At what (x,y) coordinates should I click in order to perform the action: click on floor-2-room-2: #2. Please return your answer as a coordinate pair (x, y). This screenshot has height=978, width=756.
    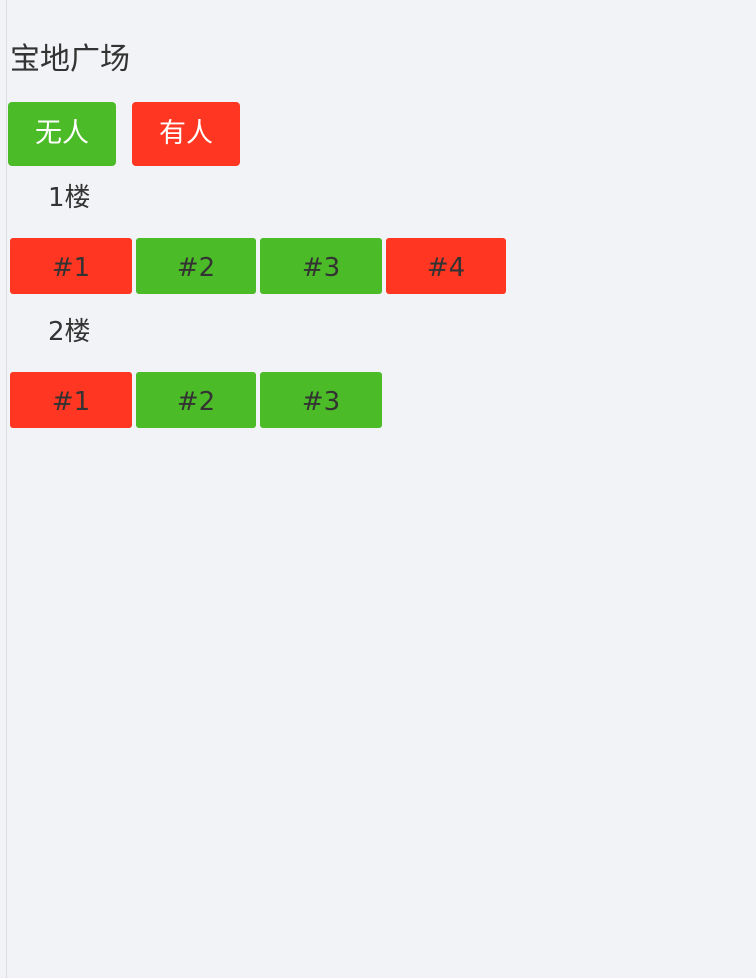
    Looking at the image, I should click on (196, 400).